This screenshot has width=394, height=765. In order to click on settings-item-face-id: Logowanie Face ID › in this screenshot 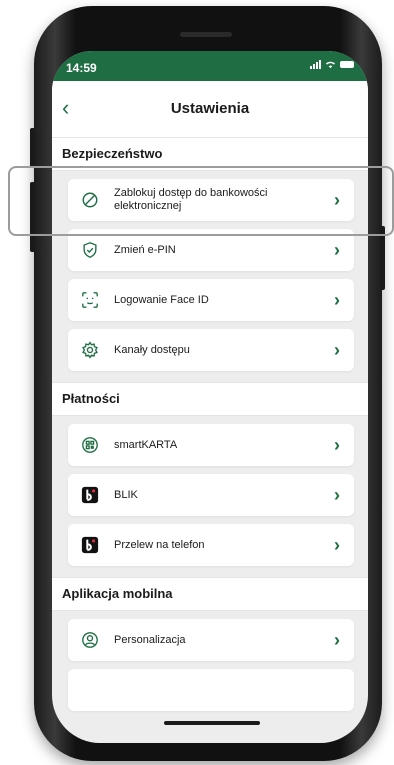, I will do `click(211, 300)`.